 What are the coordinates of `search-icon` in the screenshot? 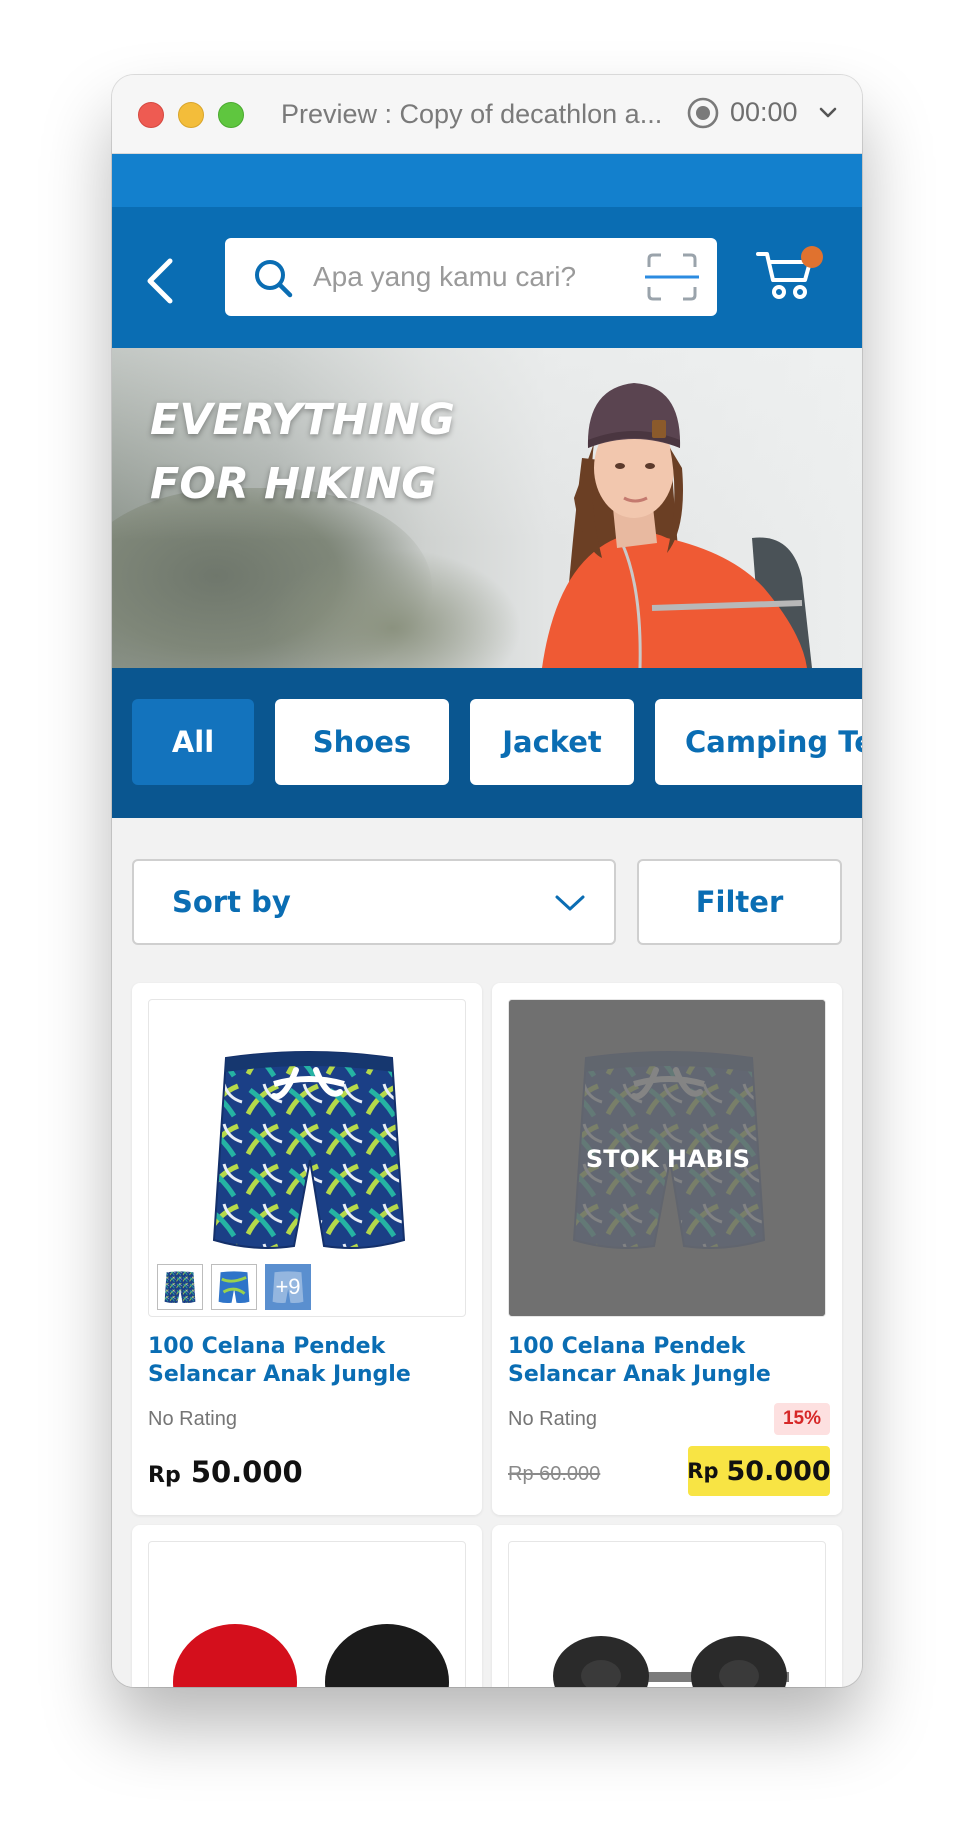 It's located at (274, 279).